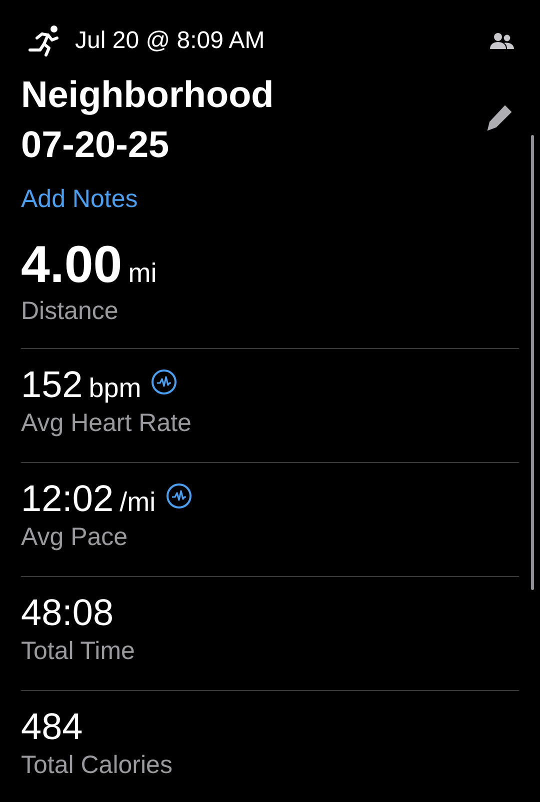 This screenshot has height=802, width=540. What do you see at coordinates (106, 423) in the screenshot?
I see `metric-label: Avg Heart Rate` at bounding box center [106, 423].